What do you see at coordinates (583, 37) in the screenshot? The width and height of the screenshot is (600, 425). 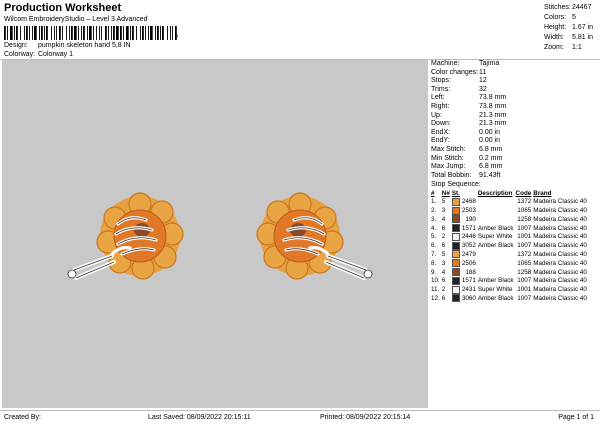 I see `stat-value: 5.81 in` at bounding box center [583, 37].